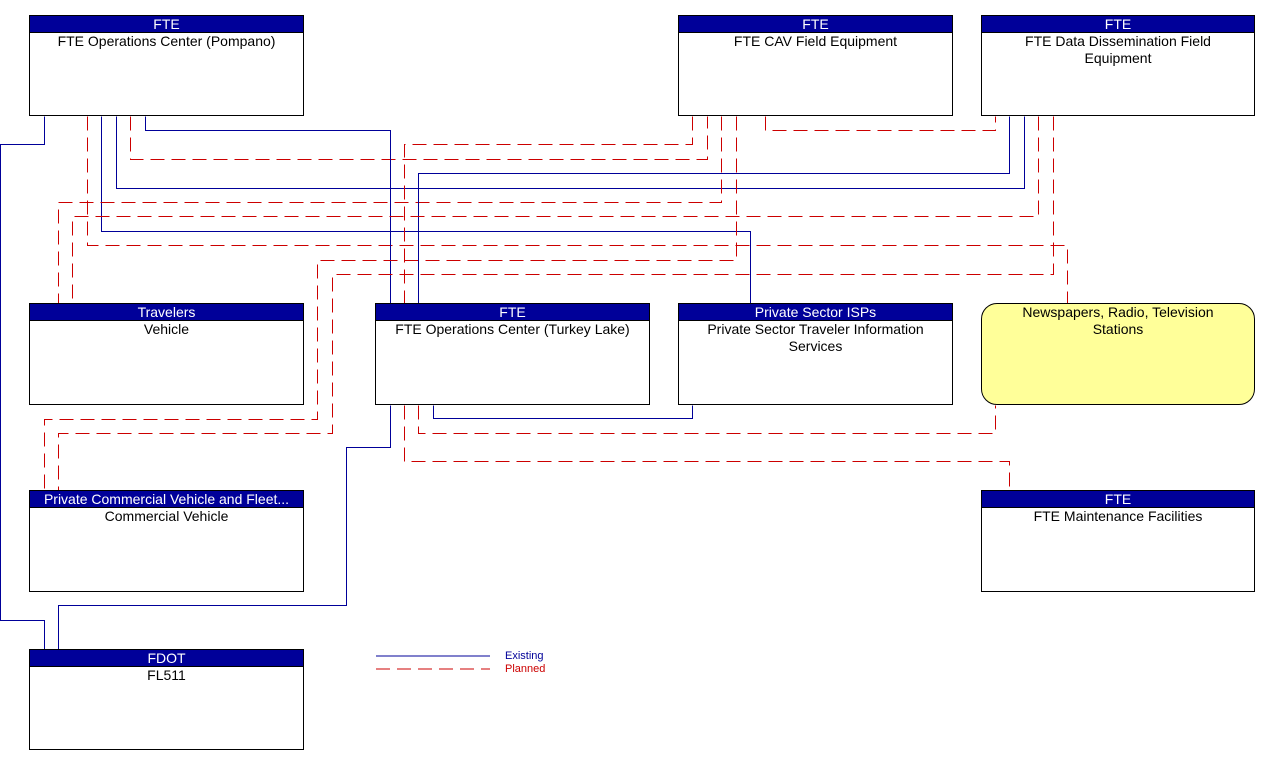 The width and height of the screenshot is (1267, 765). I want to click on node-element-label: FTE Data Dissemination Field Equipment, so click(1118, 49).